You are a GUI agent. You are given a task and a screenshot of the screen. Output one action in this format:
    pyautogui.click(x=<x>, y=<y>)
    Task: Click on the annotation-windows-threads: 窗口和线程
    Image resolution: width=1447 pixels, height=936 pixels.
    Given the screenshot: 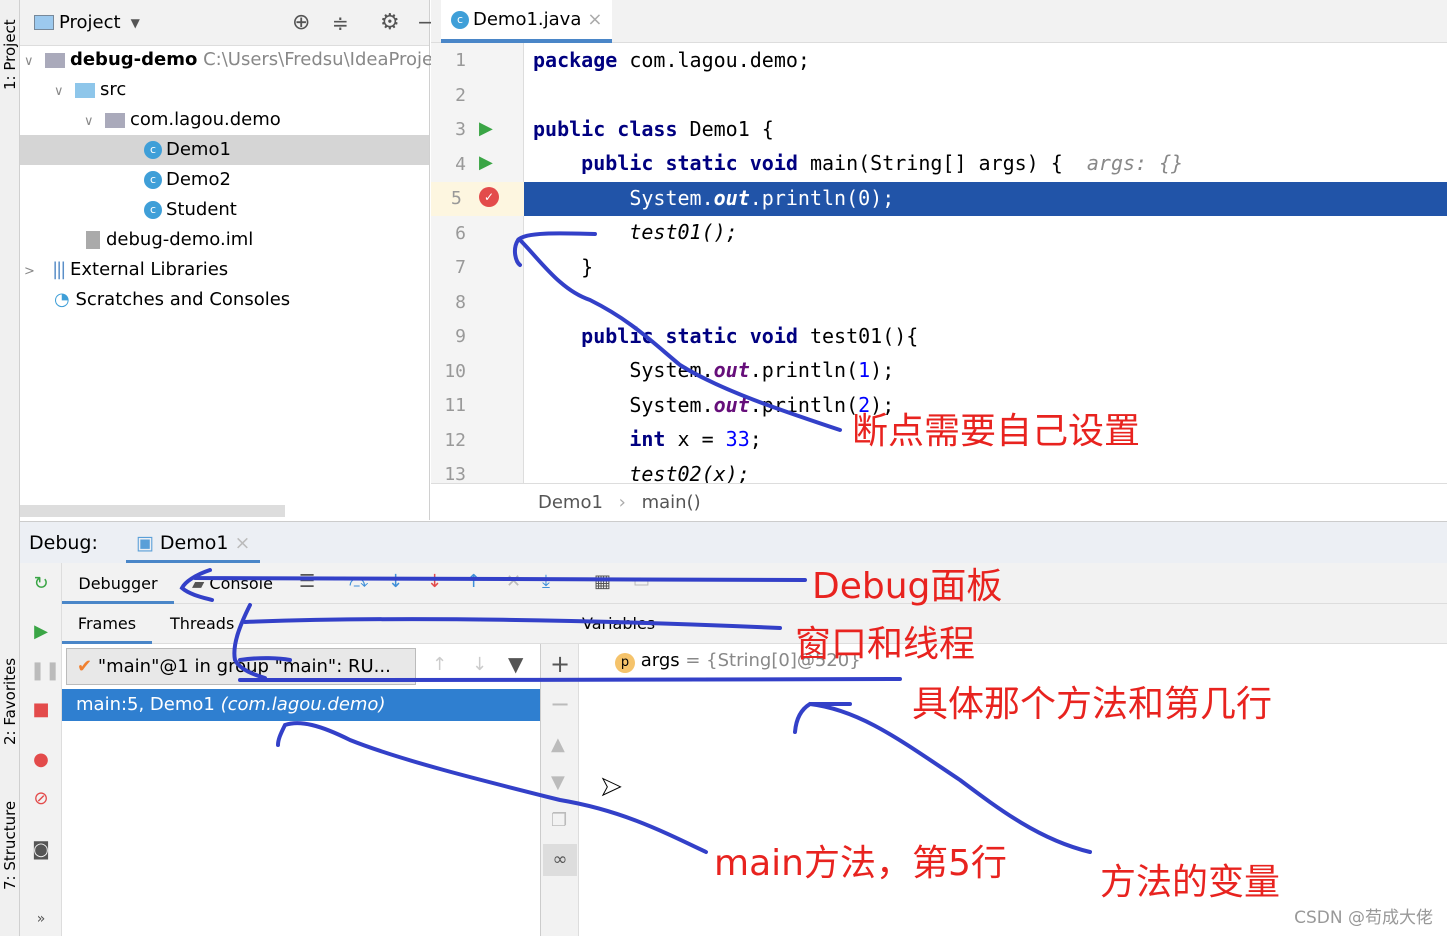 What is the action you would take?
    pyautogui.click(x=885, y=644)
    